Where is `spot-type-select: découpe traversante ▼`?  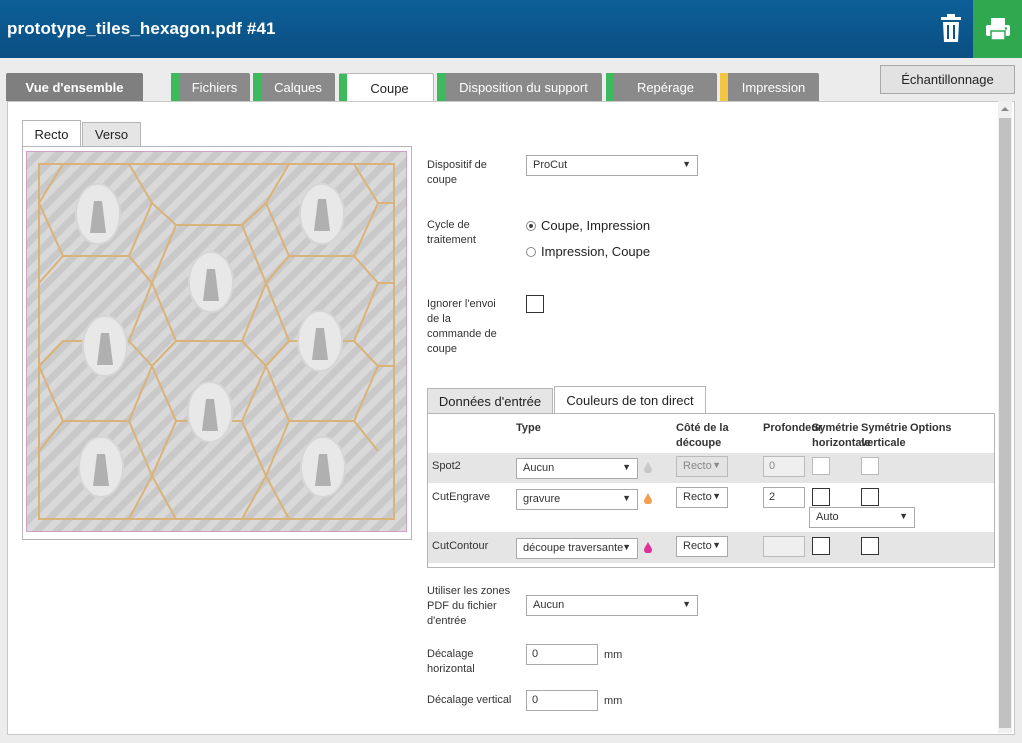 spot-type-select: découpe traversante ▼ is located at coordinates (577, 548).